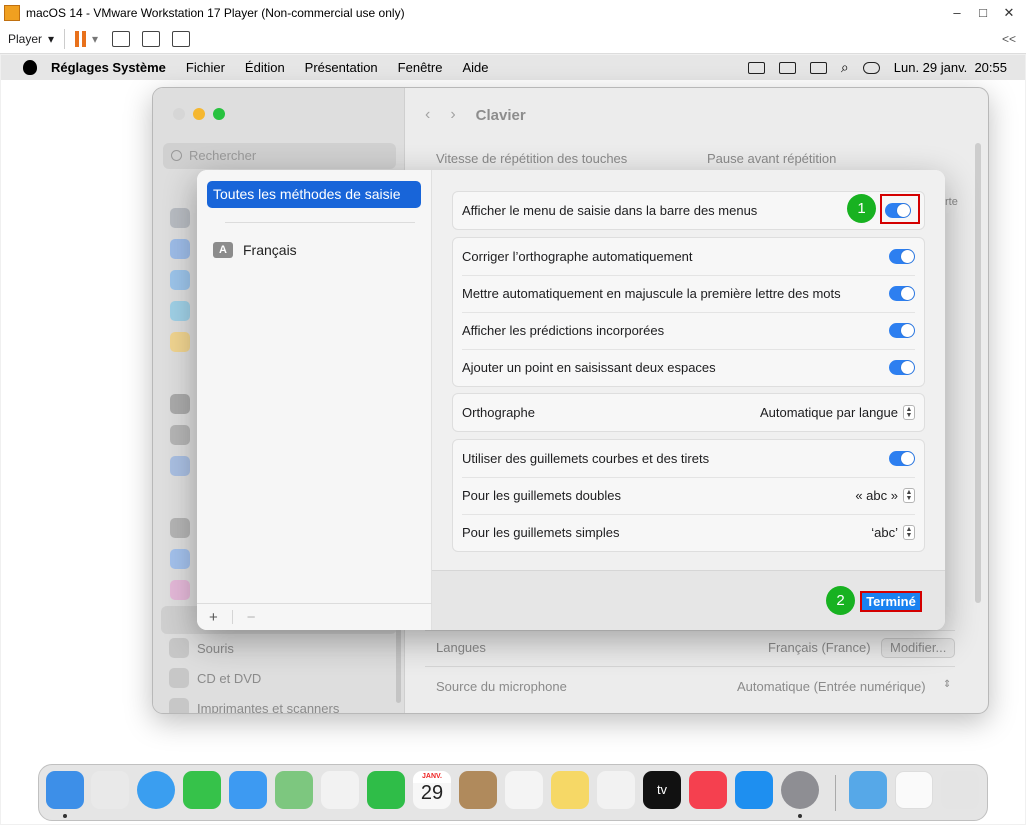  What do you see at coordinates (570, 790) in the screenshot?
I see `notes-icon` at bounding box center [570, 790].